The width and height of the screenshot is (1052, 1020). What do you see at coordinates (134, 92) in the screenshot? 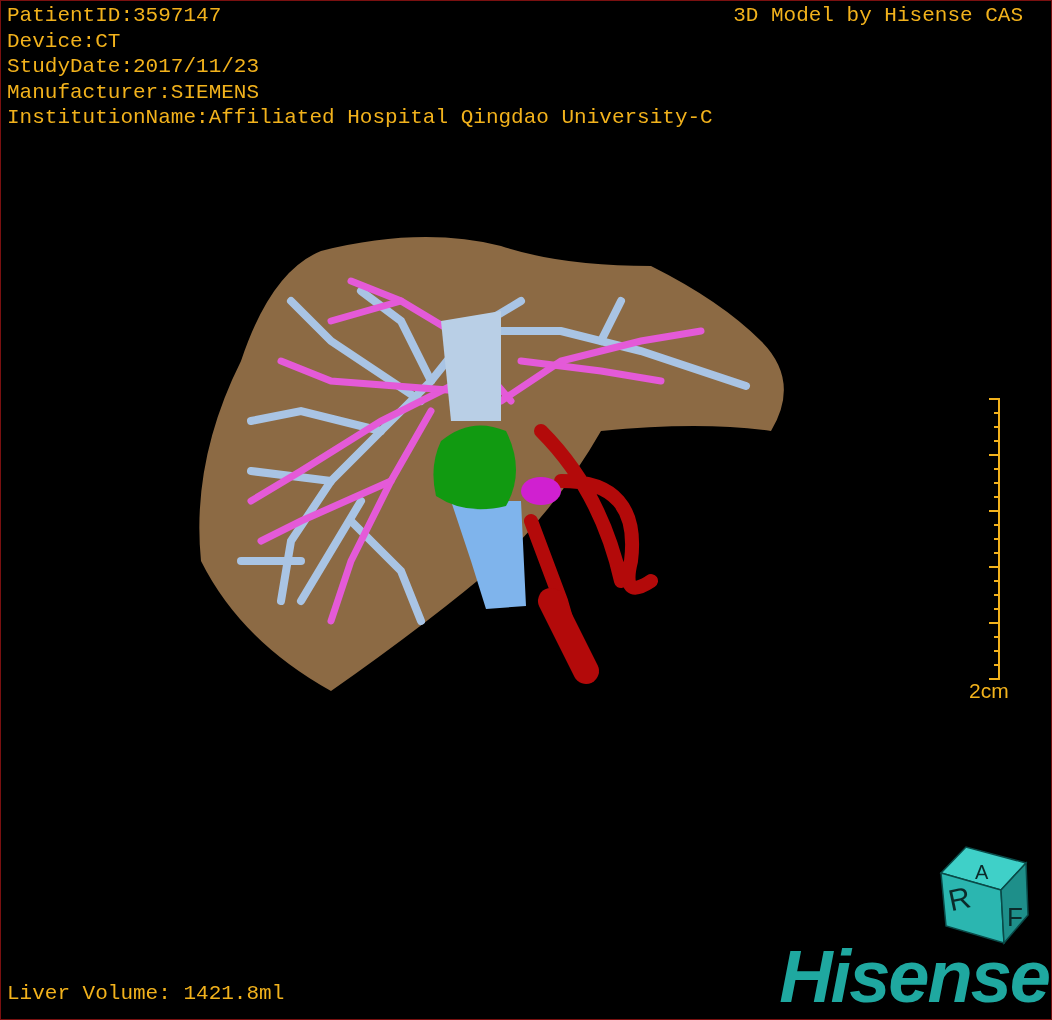
I see `patient-info-text: Manufacturer:SIEMENS` at bounding box center [134, 92].